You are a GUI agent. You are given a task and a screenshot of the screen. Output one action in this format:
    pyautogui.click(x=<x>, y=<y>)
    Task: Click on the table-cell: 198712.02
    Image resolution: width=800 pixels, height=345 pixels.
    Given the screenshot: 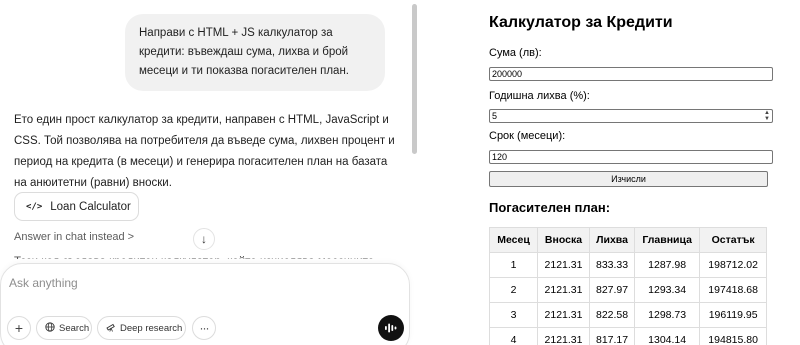 What is the action you would take?
    pyautogui.click(x=733, y=265)
    